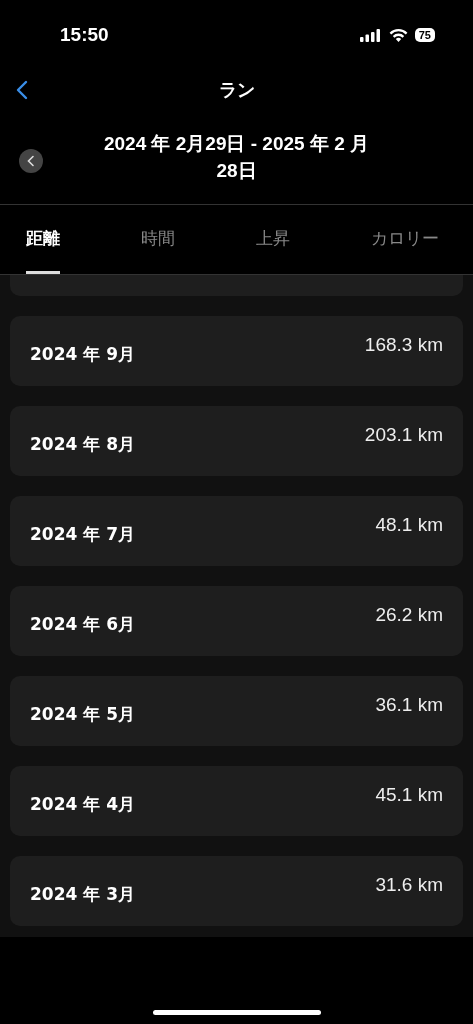  Describe the element at coordinates (409, 705) in the screenshot. I see `distance-value: 36.1 km` at that location.